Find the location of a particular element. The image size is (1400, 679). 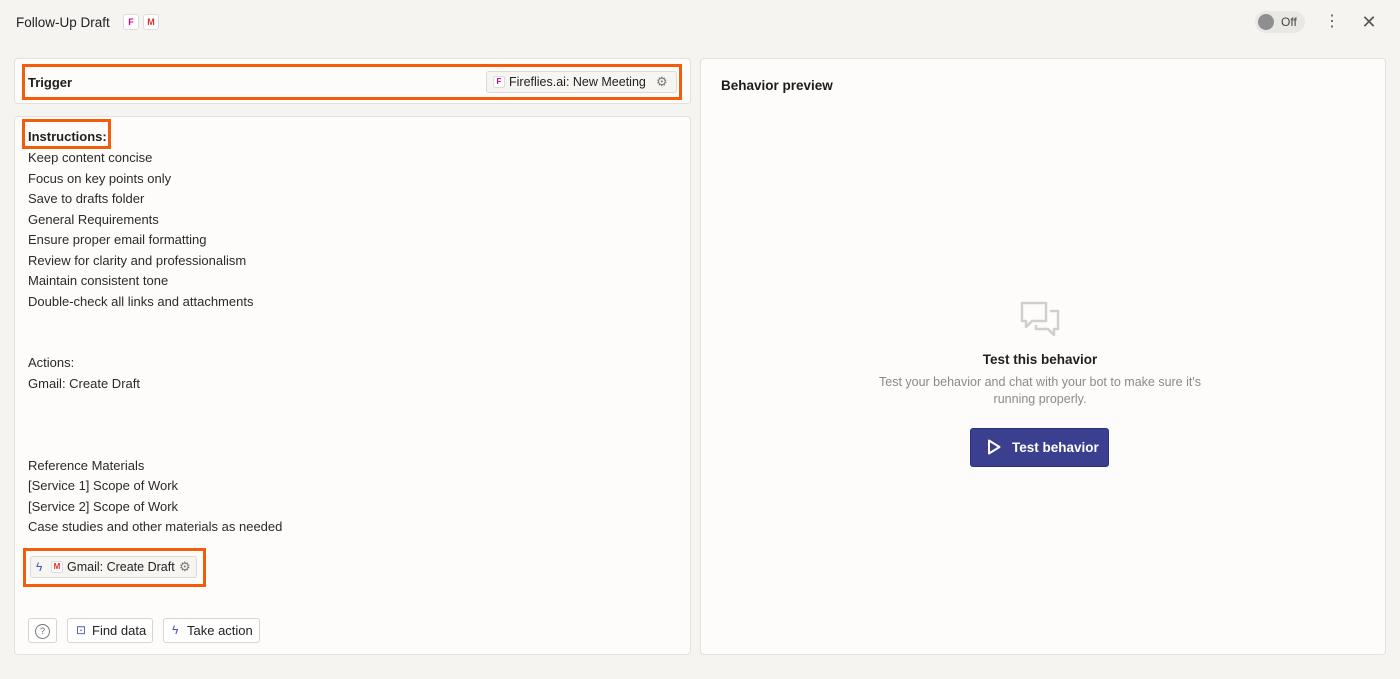

instruction-line: Actions: is located at coordinates (51, 362).